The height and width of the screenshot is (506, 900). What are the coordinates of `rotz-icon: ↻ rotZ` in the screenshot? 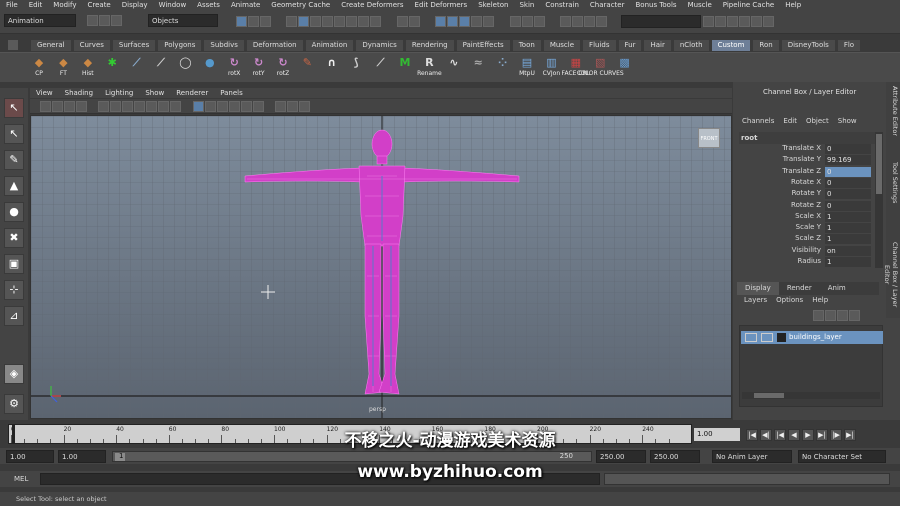 It's located at (283, 67).